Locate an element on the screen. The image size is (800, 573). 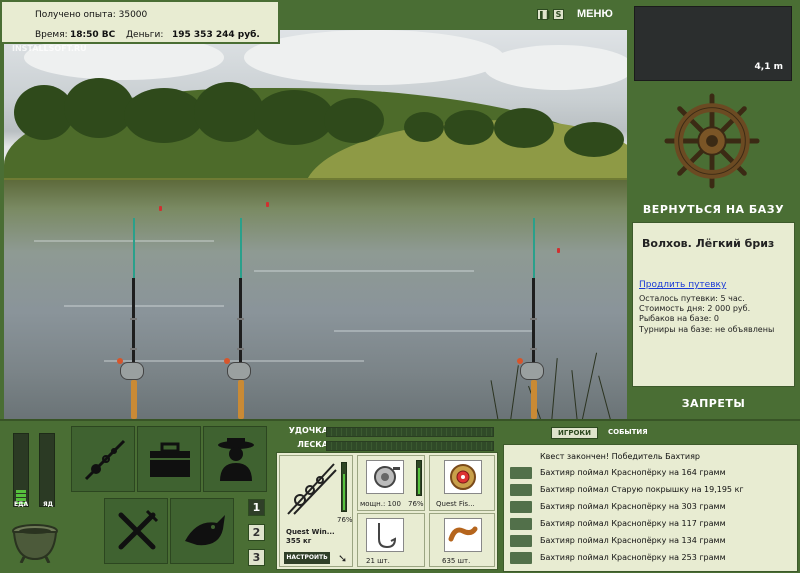
money-value: 195 353 244 руб. is located at coordinates (216, 35).